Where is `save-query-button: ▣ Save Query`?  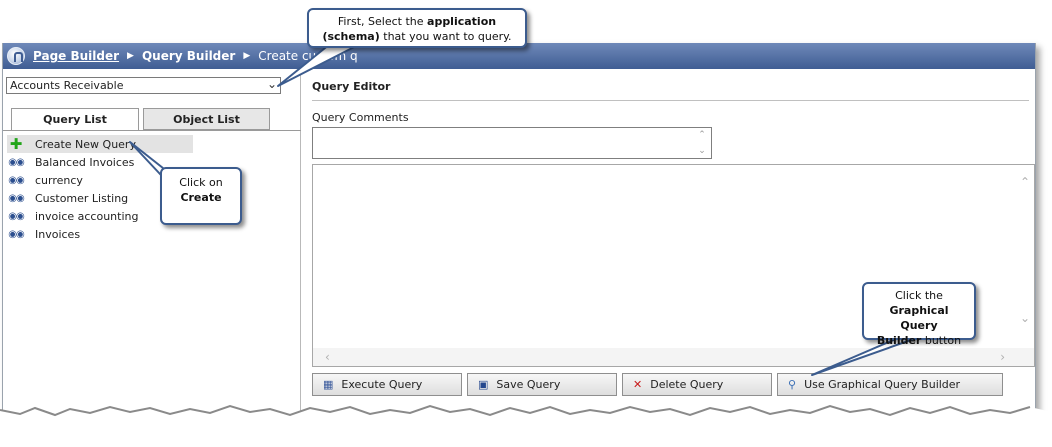
save-query-button: ▣ Save Query is located at coordinates (542, 384).